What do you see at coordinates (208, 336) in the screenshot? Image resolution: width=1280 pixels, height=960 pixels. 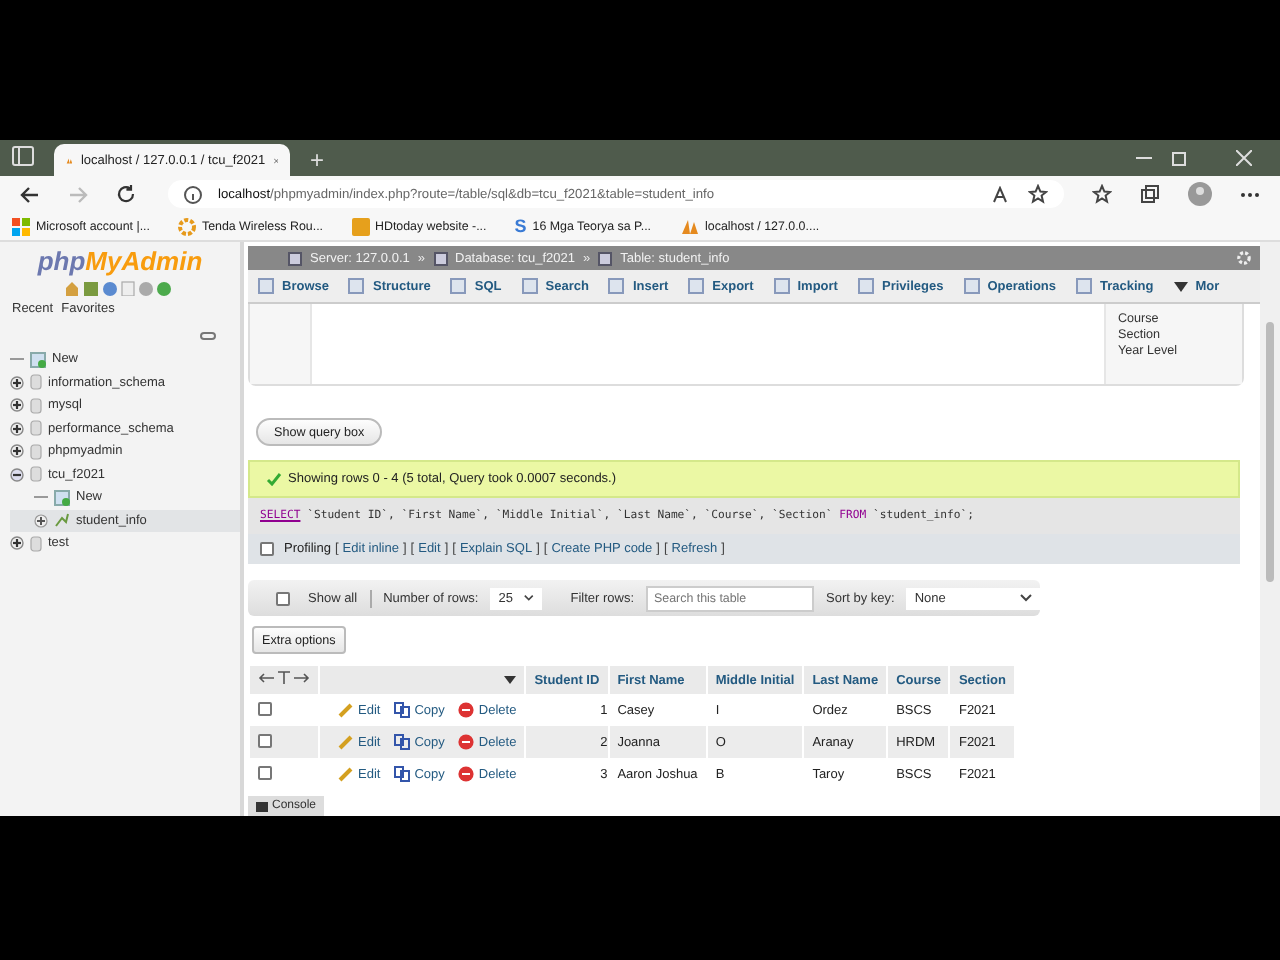 I see `link-chain-icon` at bounding box center [208, 336].